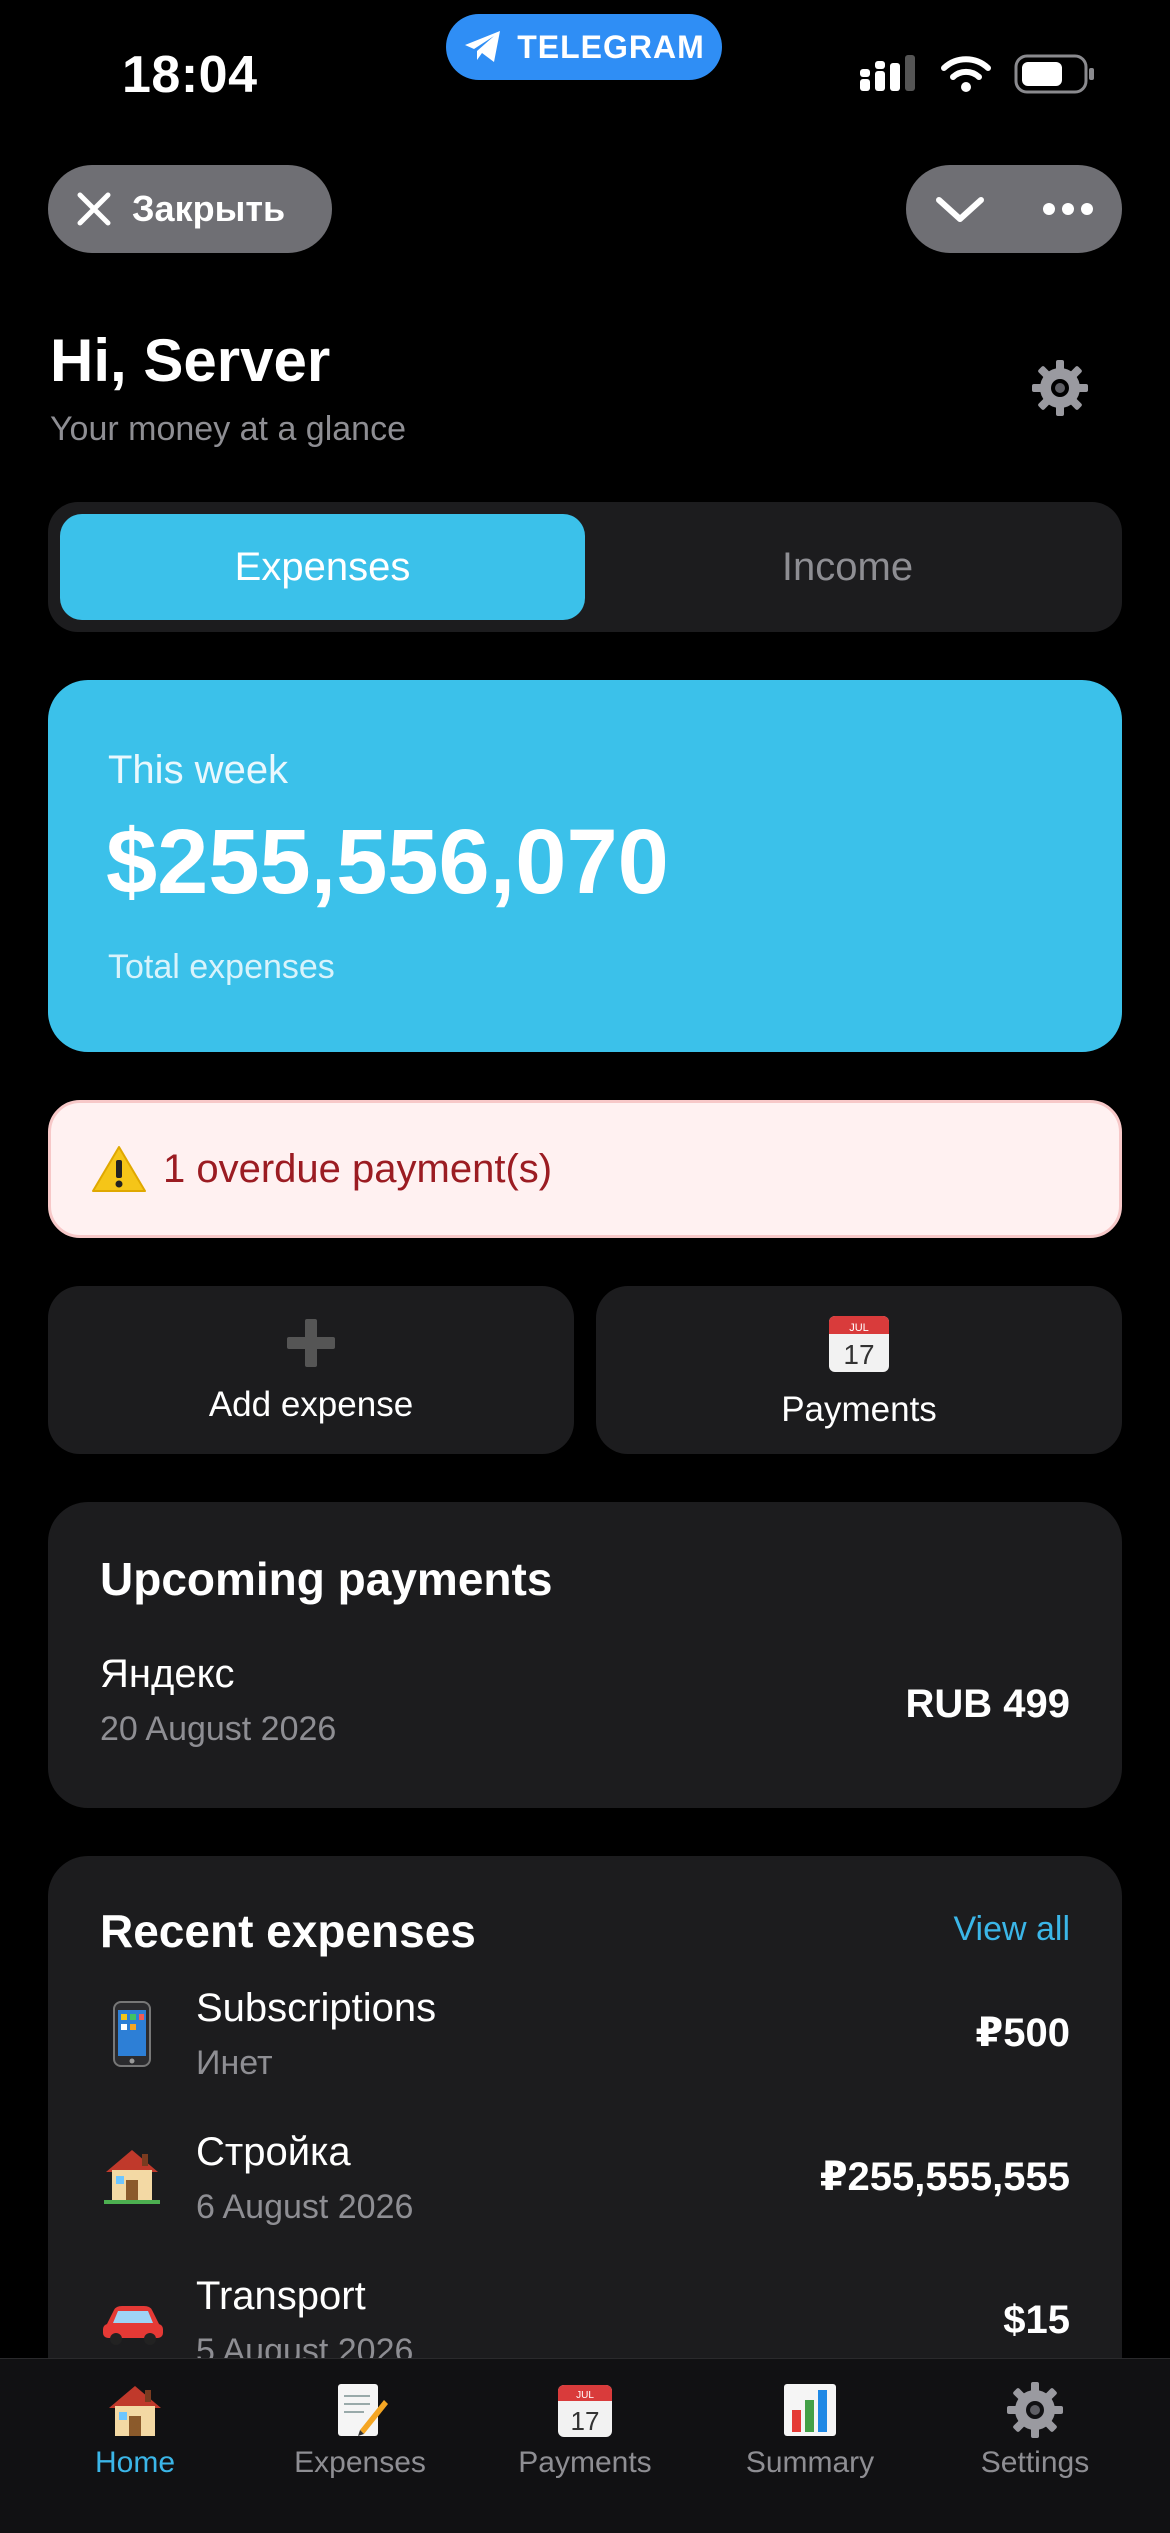 The height and width of the screenshot is (2533, 1170). What do you see at coordinates (363, 2410) in the screenshot?
I see `memo-icon` at bounding box center [363, 2410].